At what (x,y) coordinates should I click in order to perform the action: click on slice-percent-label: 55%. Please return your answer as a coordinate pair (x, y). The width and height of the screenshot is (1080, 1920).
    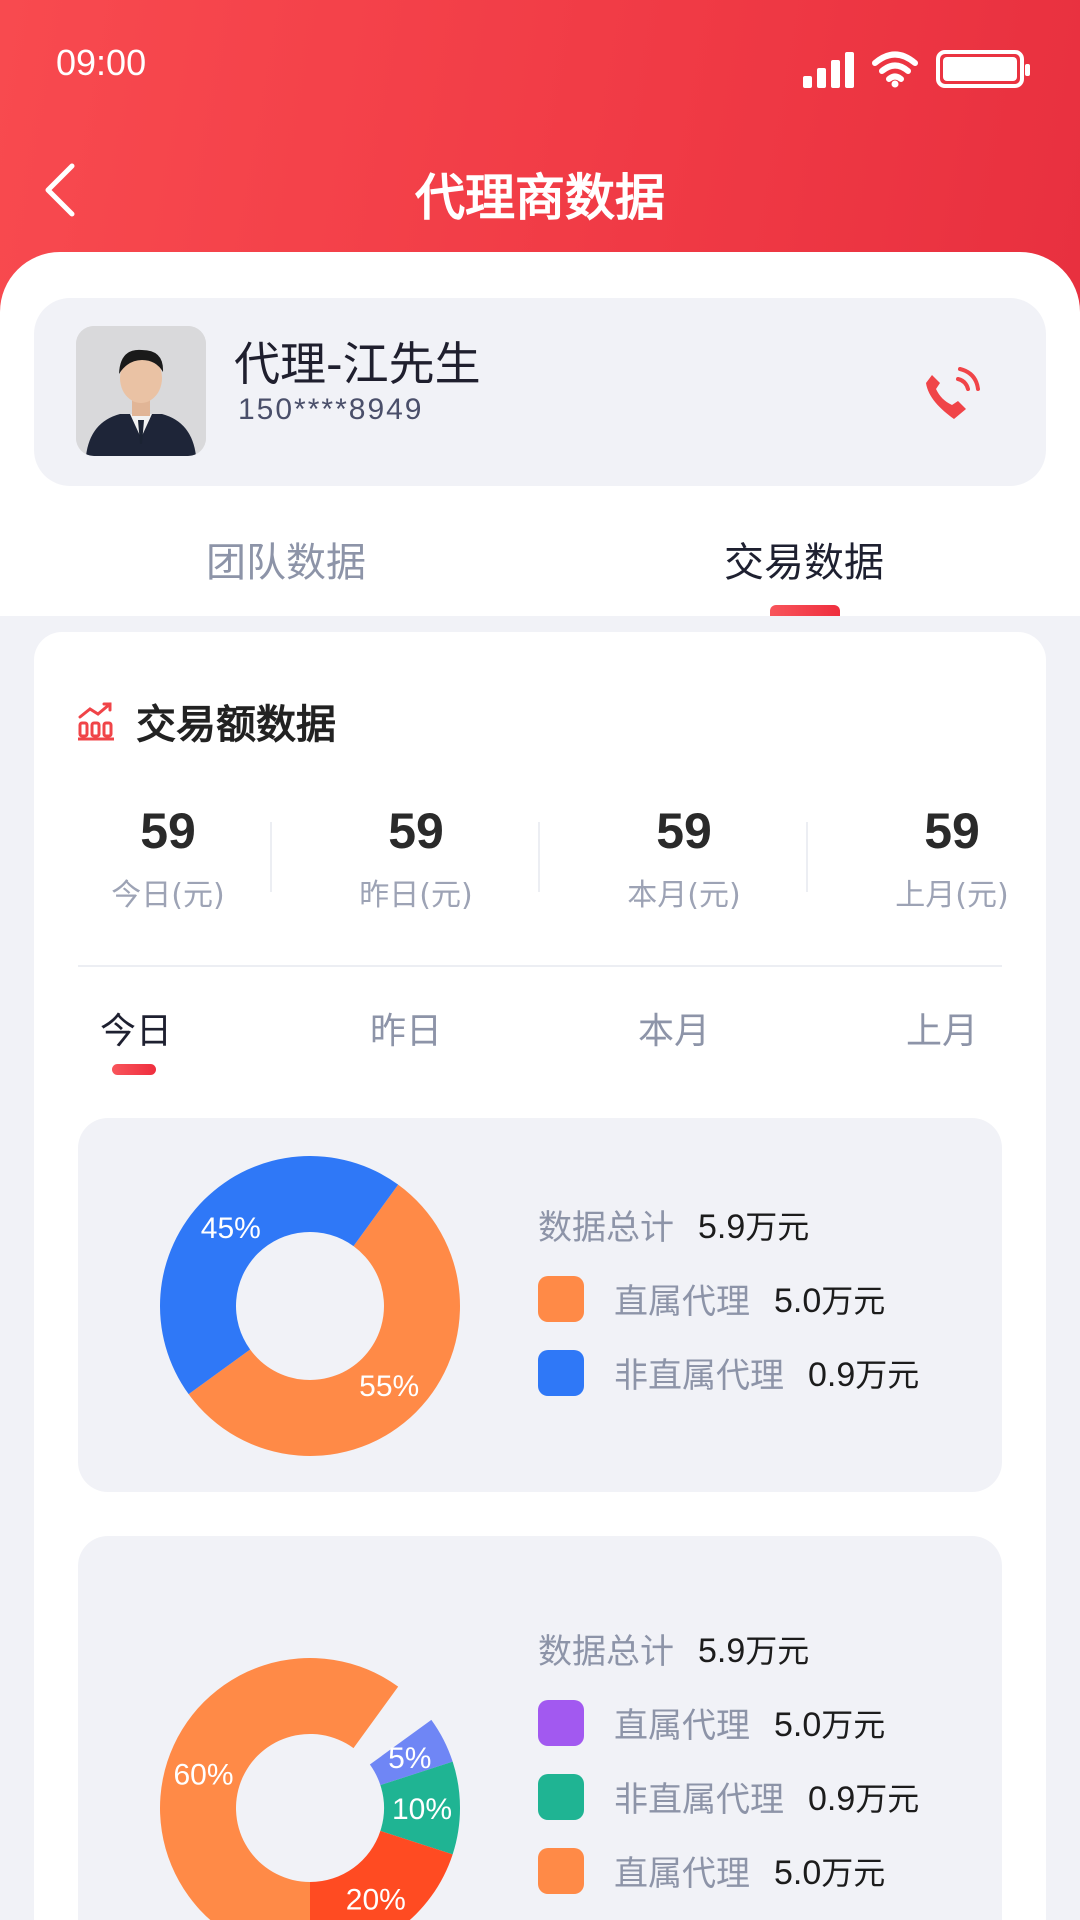
    Looking at the image, I should click on (389, 1386).